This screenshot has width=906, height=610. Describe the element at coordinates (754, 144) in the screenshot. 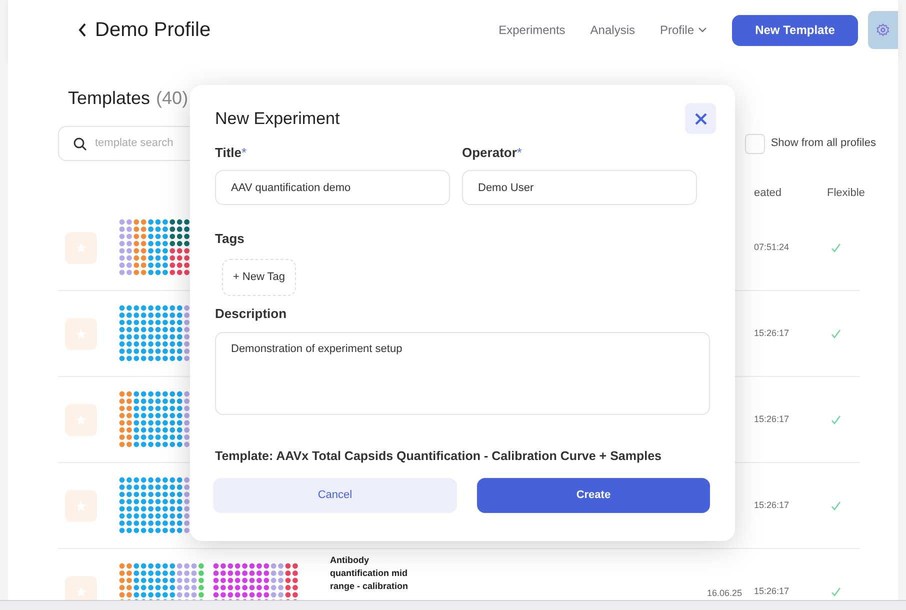

I see `checkbox` at that location.